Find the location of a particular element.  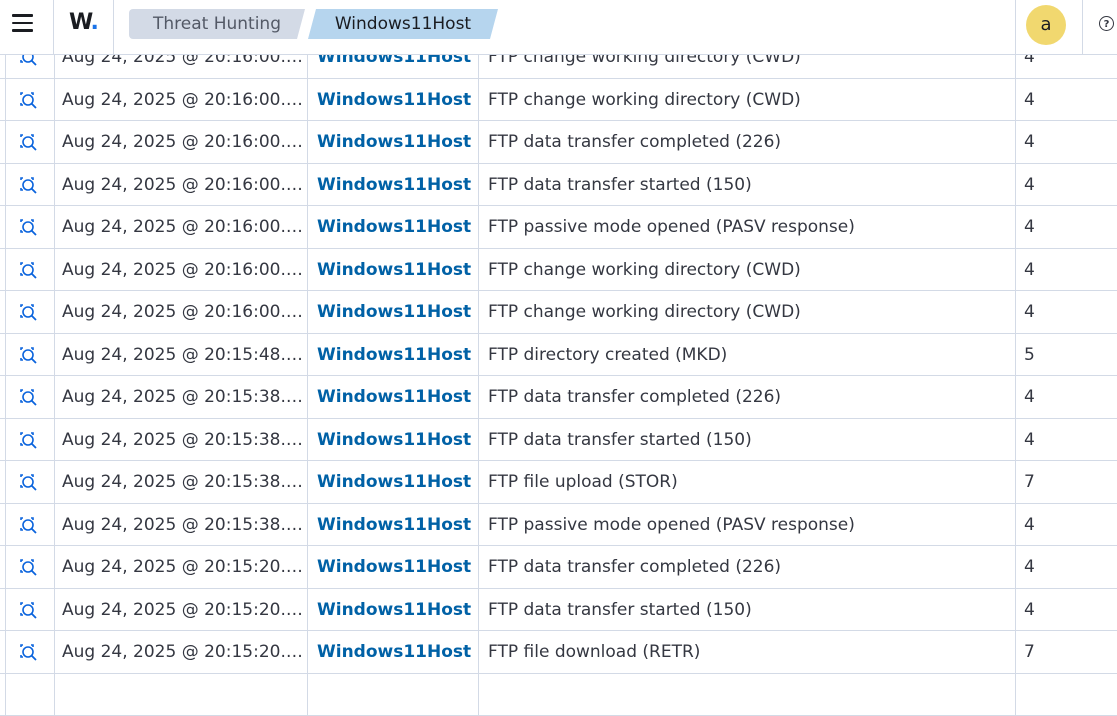

app-logo: W. is located at coordinates (83, 22).